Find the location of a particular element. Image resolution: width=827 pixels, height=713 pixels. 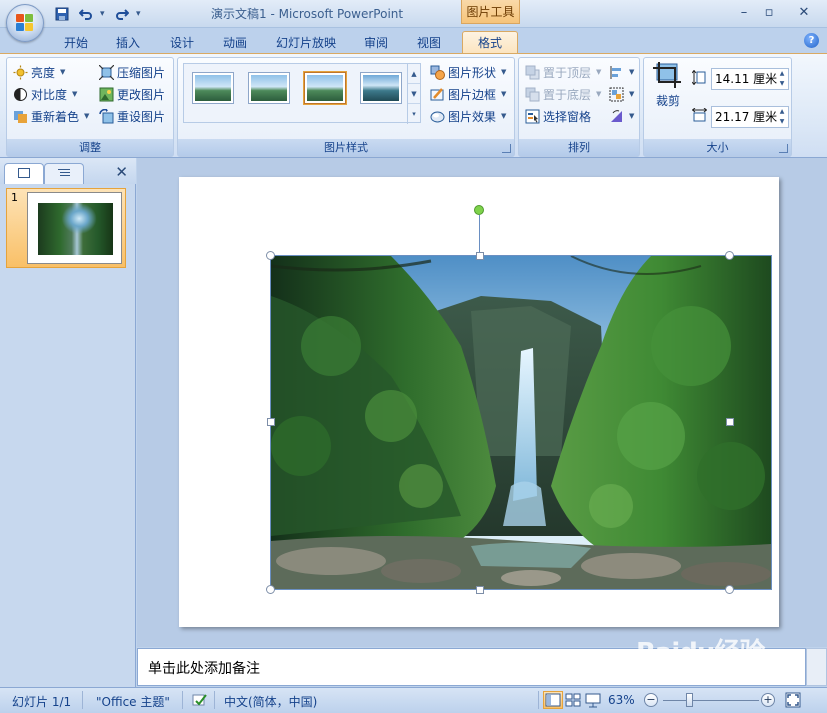

rotation-handle is located at coordinates (479, 210).